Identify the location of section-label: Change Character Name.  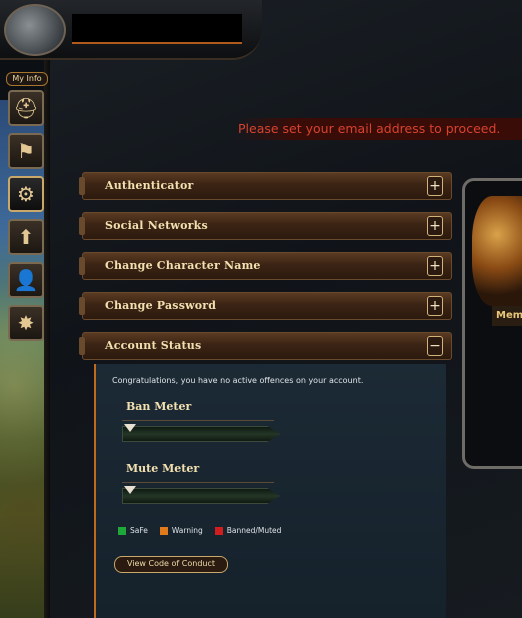
(183, 265).